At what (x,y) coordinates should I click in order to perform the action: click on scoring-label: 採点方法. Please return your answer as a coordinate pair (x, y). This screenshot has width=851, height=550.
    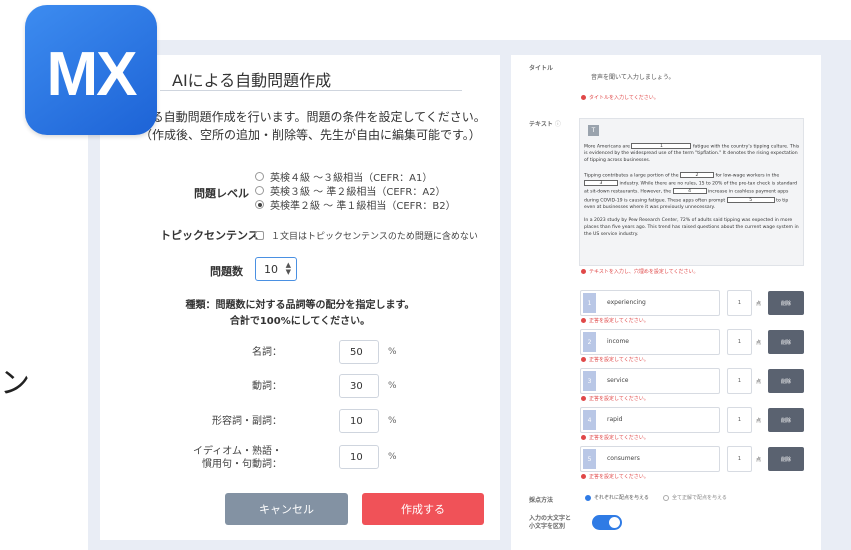
    Looking at the image, I should click on (541, 500).